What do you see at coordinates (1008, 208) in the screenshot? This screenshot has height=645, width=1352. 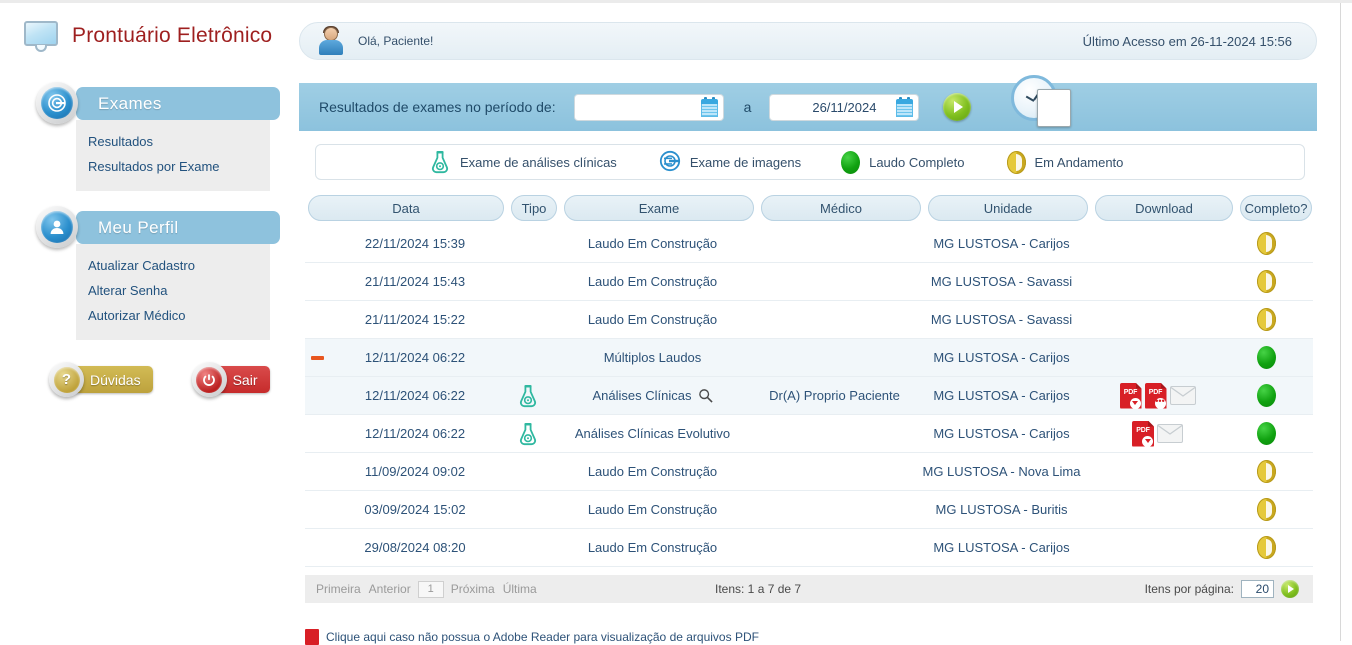 I see `column-header-unidade: Unidade` at bounding box center [1008, 208].